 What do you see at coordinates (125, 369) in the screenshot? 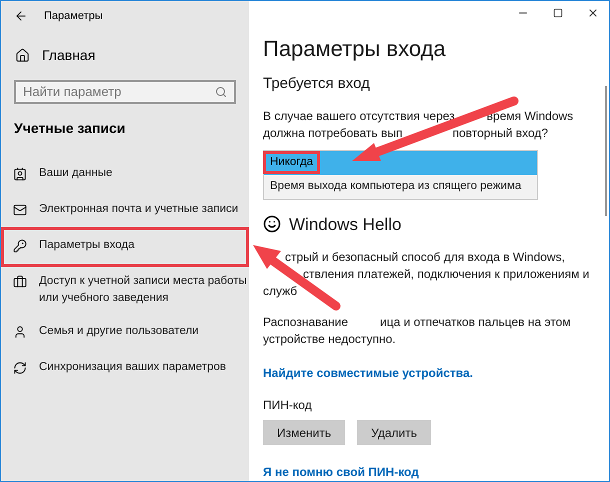
I see `sidebar-item: Синхронизация ваших параметров` at bounding box center [125, 369].